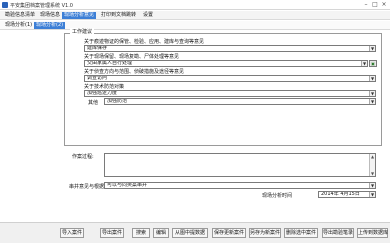 This screenshot has width=390, height=243. Describe the element at coordinates (93, 103) in the screenshot. I see `other-label: 其他` at that location.